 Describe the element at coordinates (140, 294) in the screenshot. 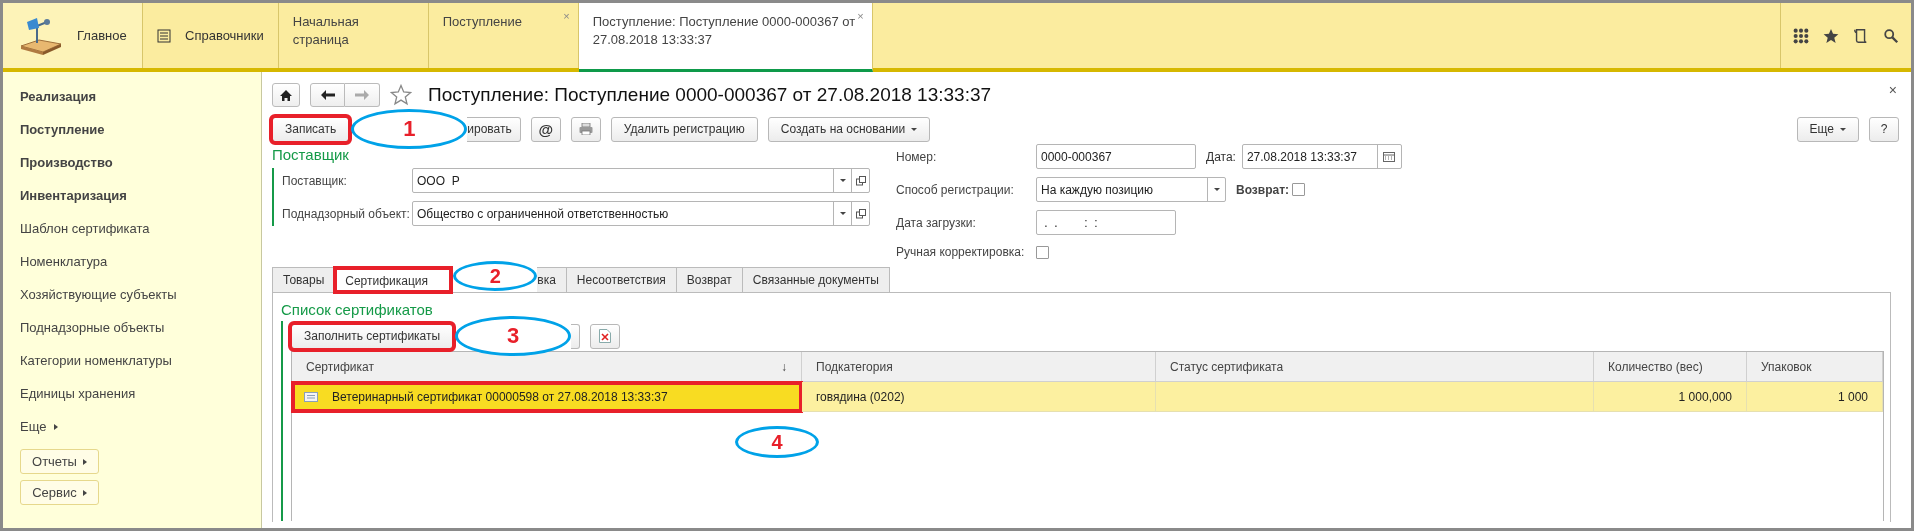

I see `sidebar-item: Хозяйствующие субъекты` at that location.